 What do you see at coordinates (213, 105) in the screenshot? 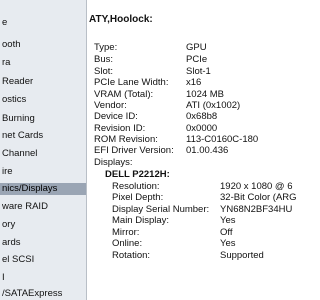
I see `property-value: ATI (0x1002)` at bounding box center [213, 105].